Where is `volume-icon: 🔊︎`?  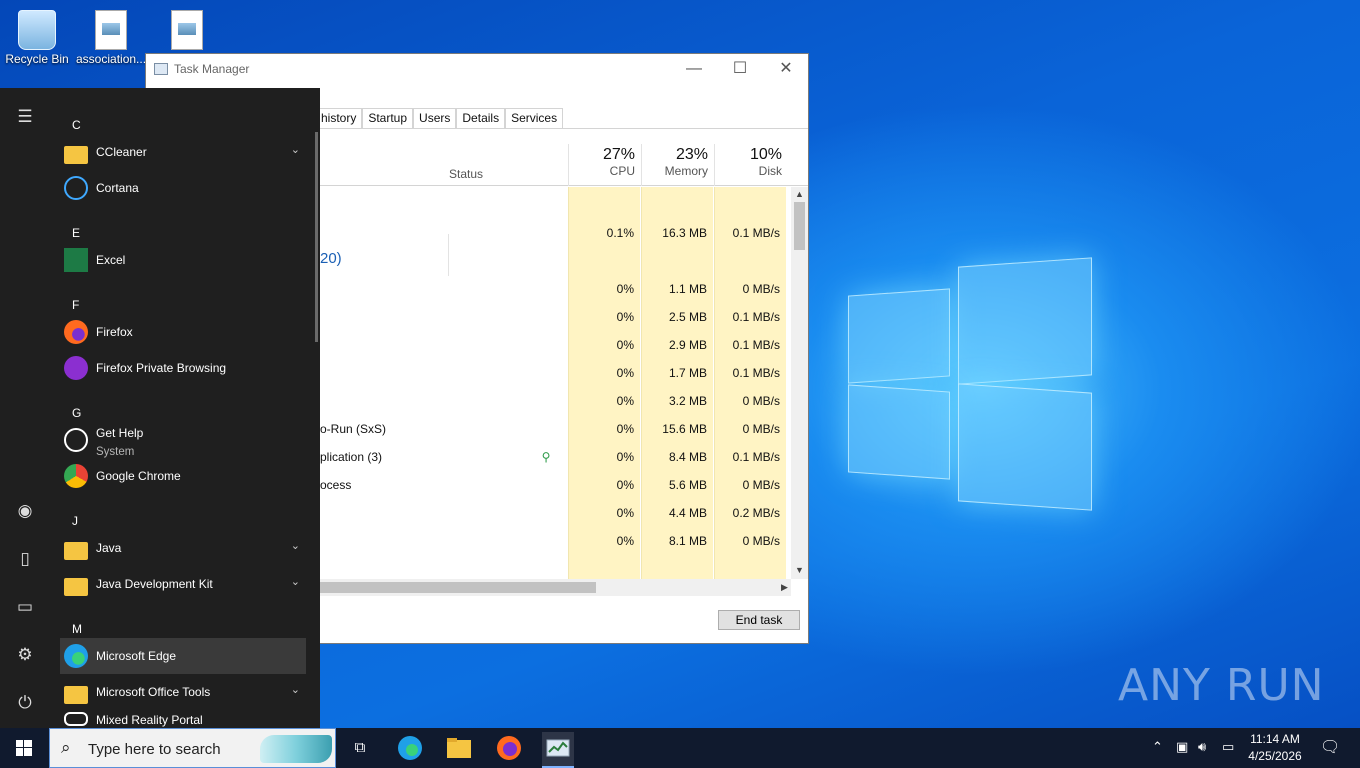 volume-icon: 🔊︎ is located at coordinates (1202, 747).